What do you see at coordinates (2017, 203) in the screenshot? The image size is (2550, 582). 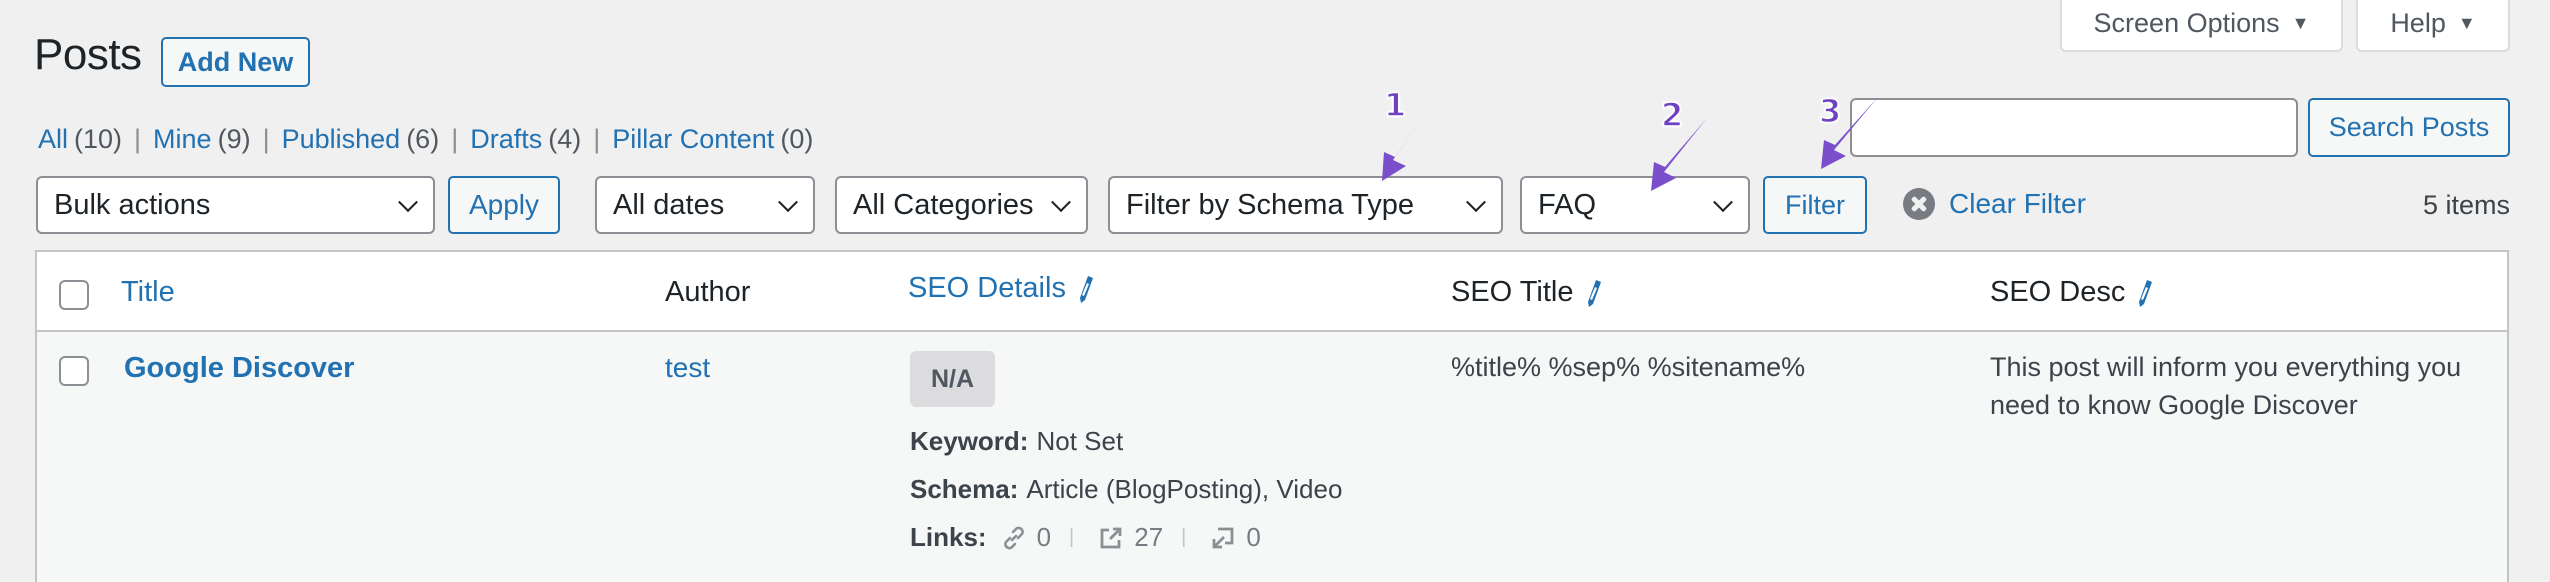 I see `clear-filter-label: Clear Filter` at bounding box center [2017, 203].